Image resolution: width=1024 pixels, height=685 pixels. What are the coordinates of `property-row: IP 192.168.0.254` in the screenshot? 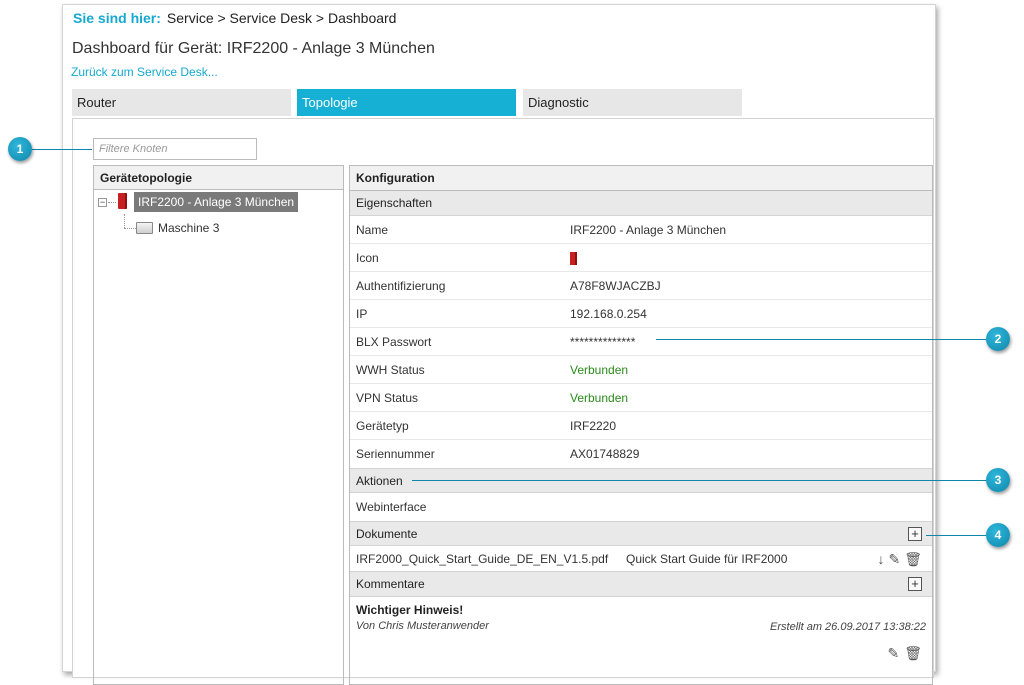 It's located at (641, 314).